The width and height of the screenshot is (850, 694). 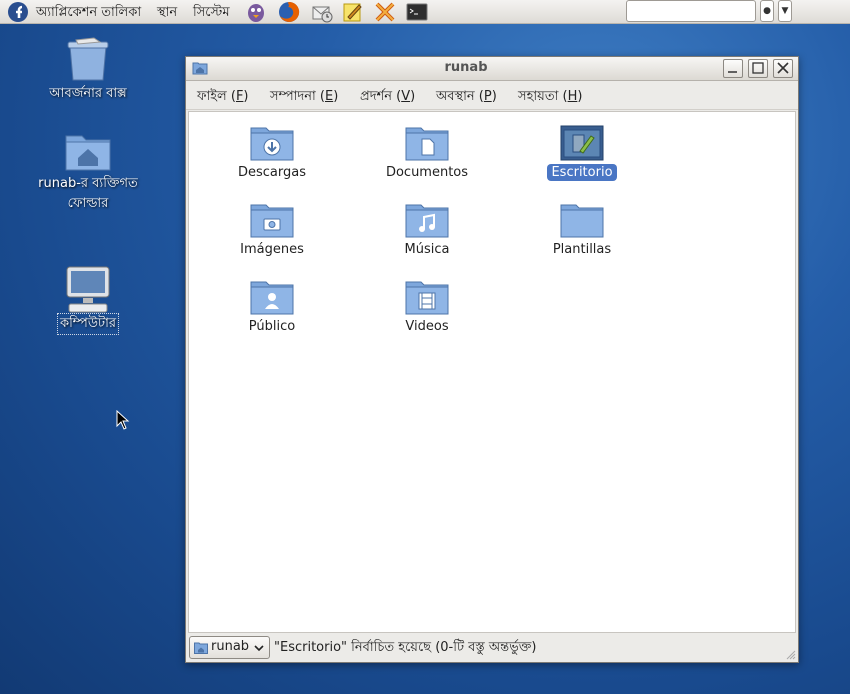 I want to click on menu-file: ফাইল (F), so click(x=223, y=97).